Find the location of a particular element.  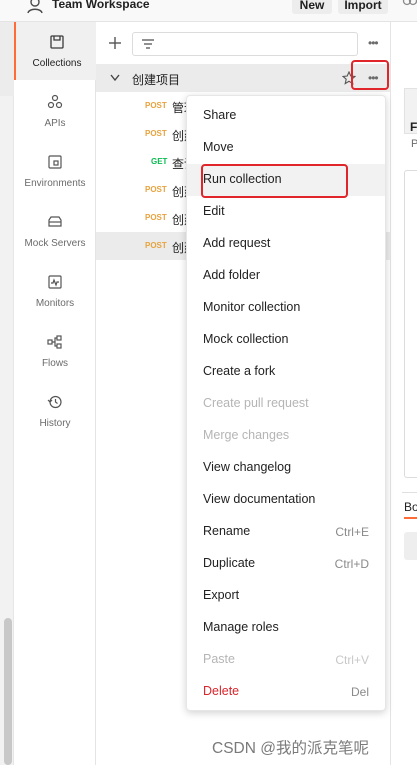

menu-item-move: Move is located at coordinates (286, 148).